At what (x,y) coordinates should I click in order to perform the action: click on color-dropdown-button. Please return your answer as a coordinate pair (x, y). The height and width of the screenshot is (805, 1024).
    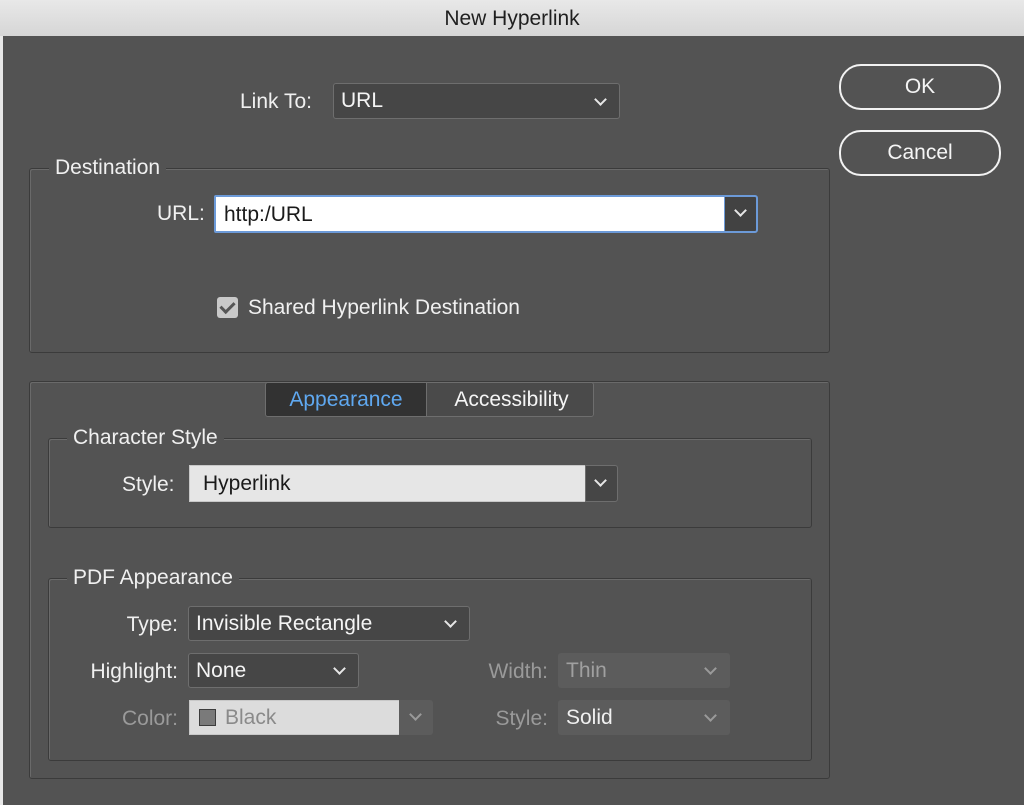
    Looking at the image, I should click on (416, 717).